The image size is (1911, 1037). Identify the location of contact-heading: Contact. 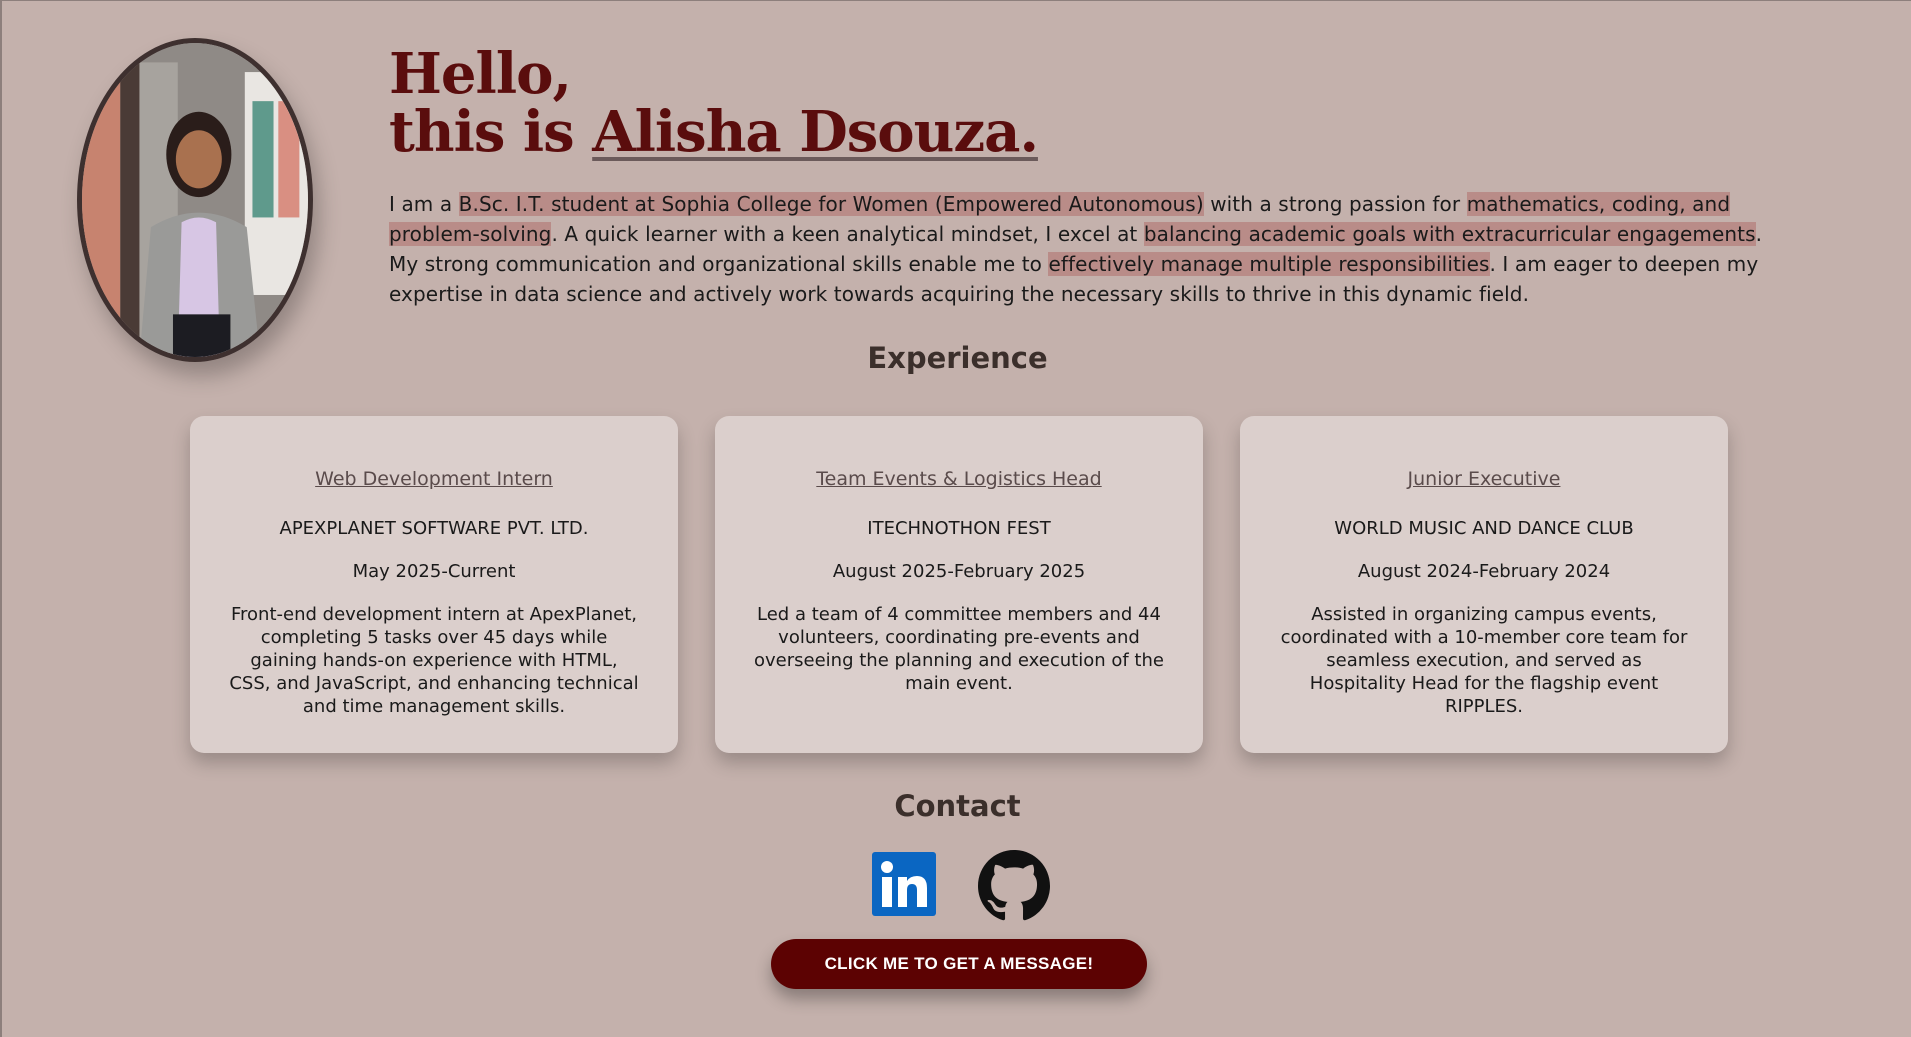
(957, 806).